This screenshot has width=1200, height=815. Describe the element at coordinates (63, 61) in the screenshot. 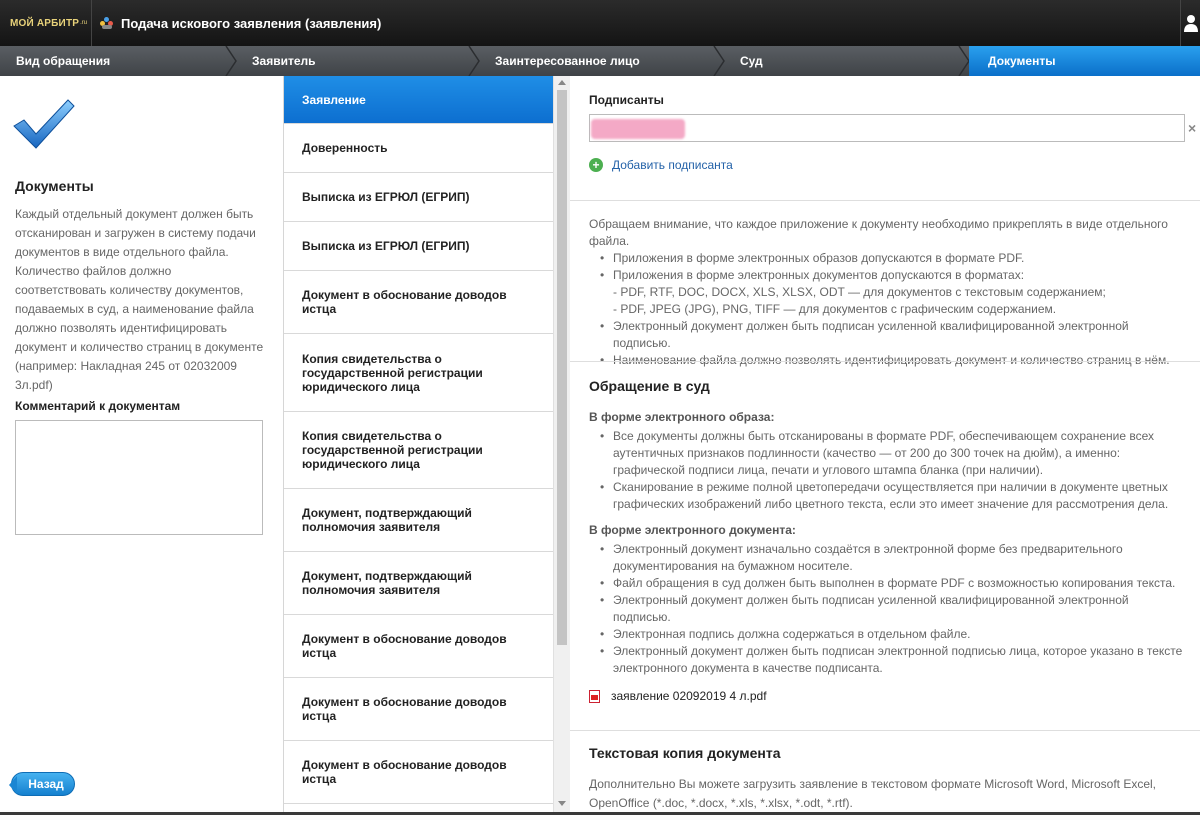

I see `step-label: Вид обращения` at that location.